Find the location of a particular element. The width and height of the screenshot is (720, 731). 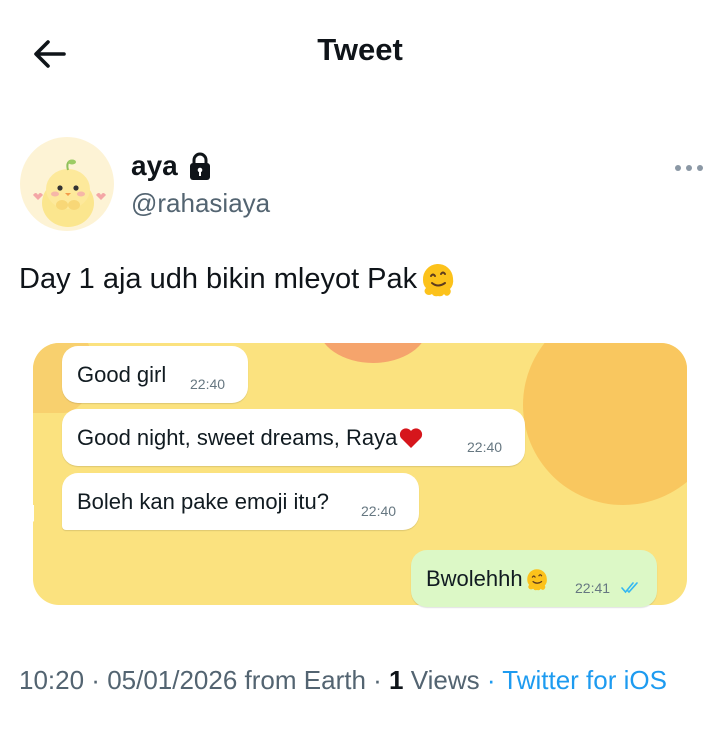

tweet-source-link: Twitter for iOS is located at coordinates (584, 680).